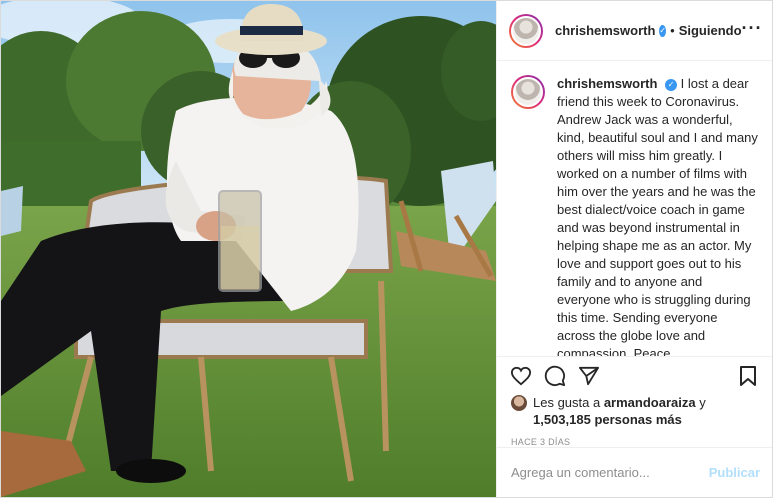 The image size is (773, 498). I want to click on liker-username: armandoaraiza, so click(650, 402).